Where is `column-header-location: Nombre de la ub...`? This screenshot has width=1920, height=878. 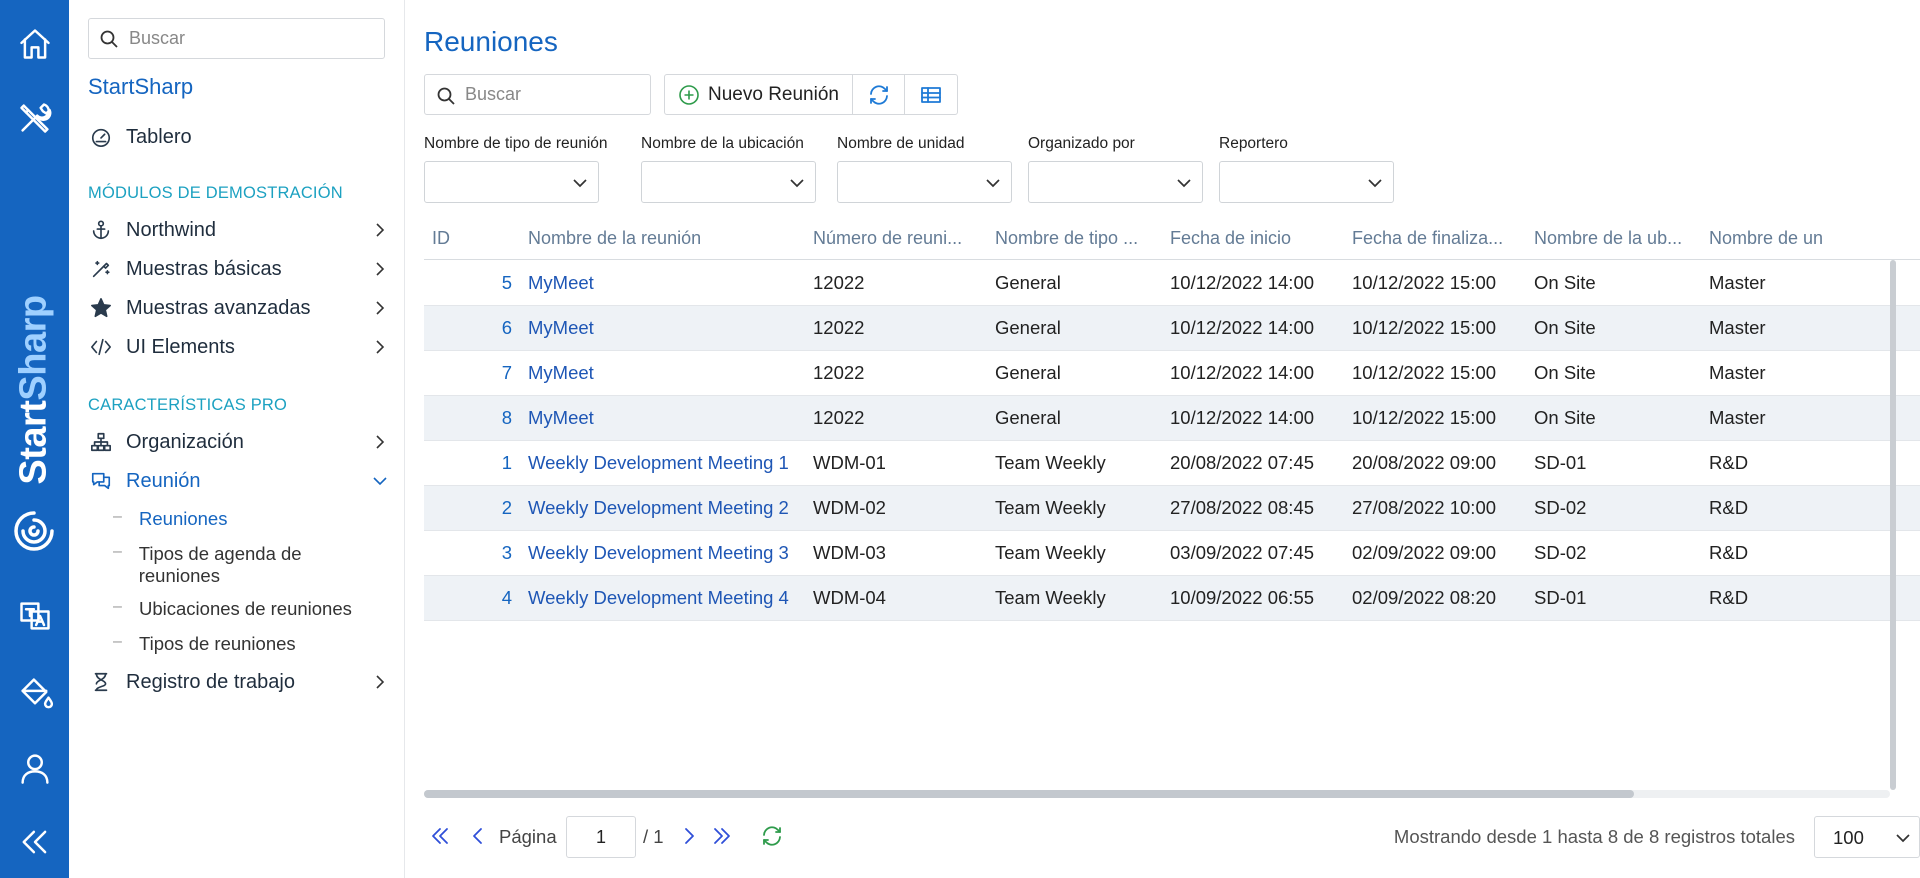 column-header-location: Nombre de la ub... is located at coordinates (1613, 239).